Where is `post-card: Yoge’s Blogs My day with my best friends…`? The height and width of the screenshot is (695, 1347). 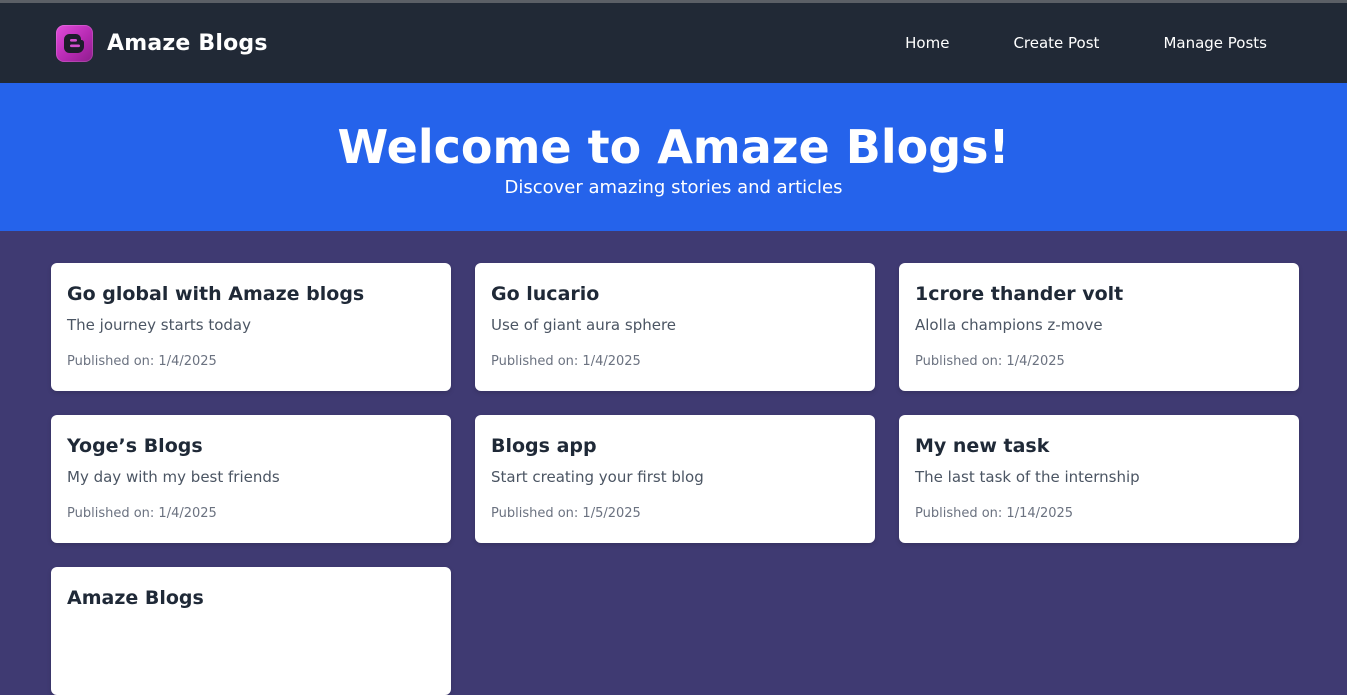 post-card: Yoge’s Blogs My day with my best friends… is located at coordinates (251, 479).